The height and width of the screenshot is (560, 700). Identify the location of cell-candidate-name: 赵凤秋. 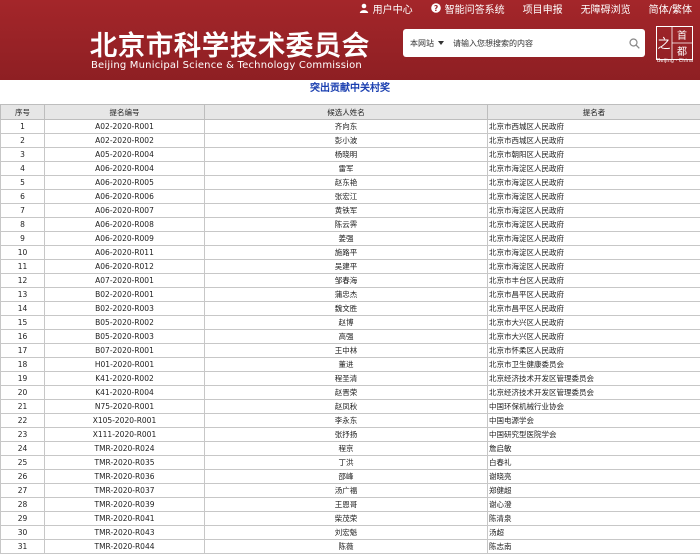
(346, 406).